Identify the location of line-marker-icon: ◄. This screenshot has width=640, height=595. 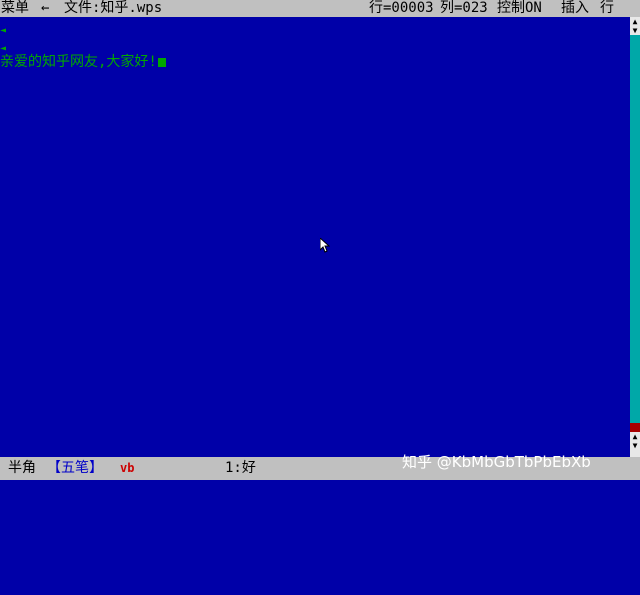
(3, 30).